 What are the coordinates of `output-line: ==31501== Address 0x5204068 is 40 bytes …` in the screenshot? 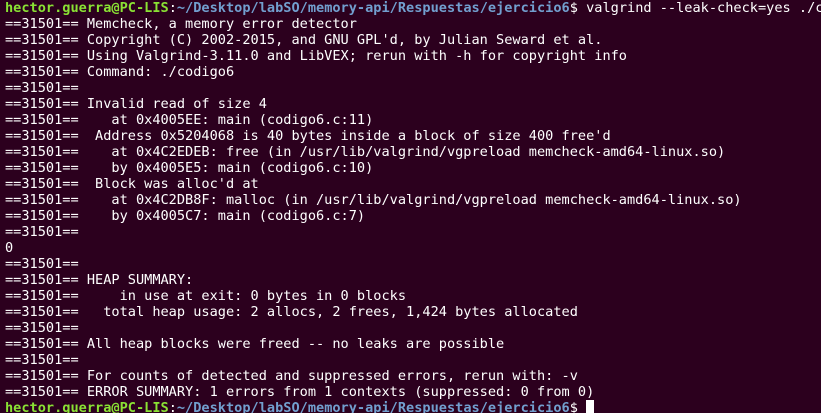 It's located at (308, 136).